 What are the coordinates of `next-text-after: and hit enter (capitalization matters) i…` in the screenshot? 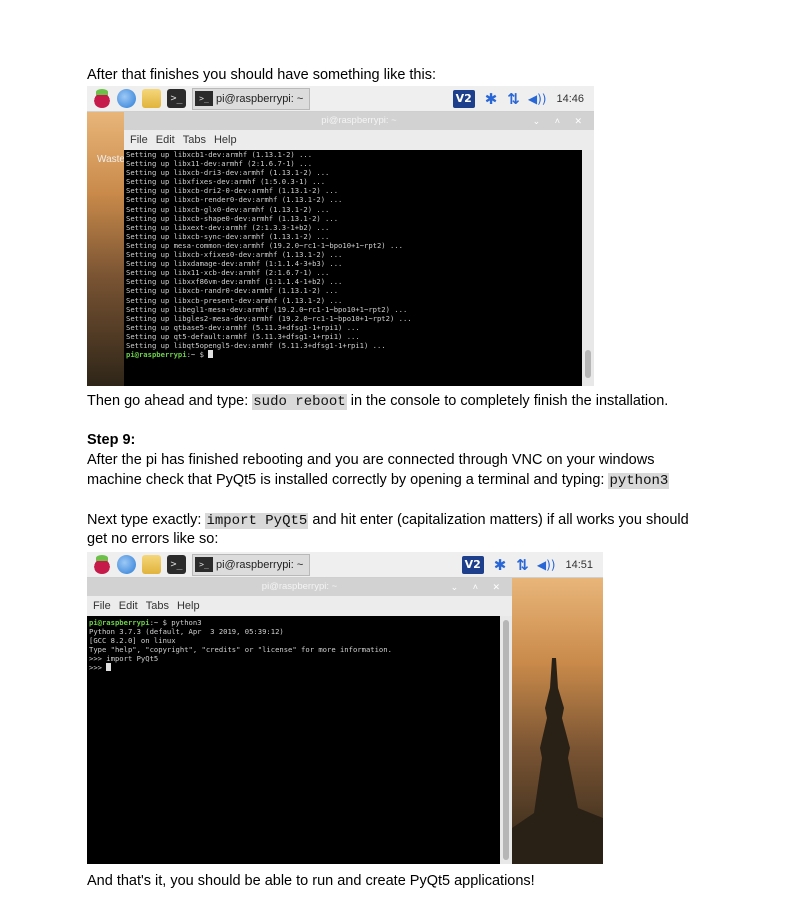 It's located at (498, 520).